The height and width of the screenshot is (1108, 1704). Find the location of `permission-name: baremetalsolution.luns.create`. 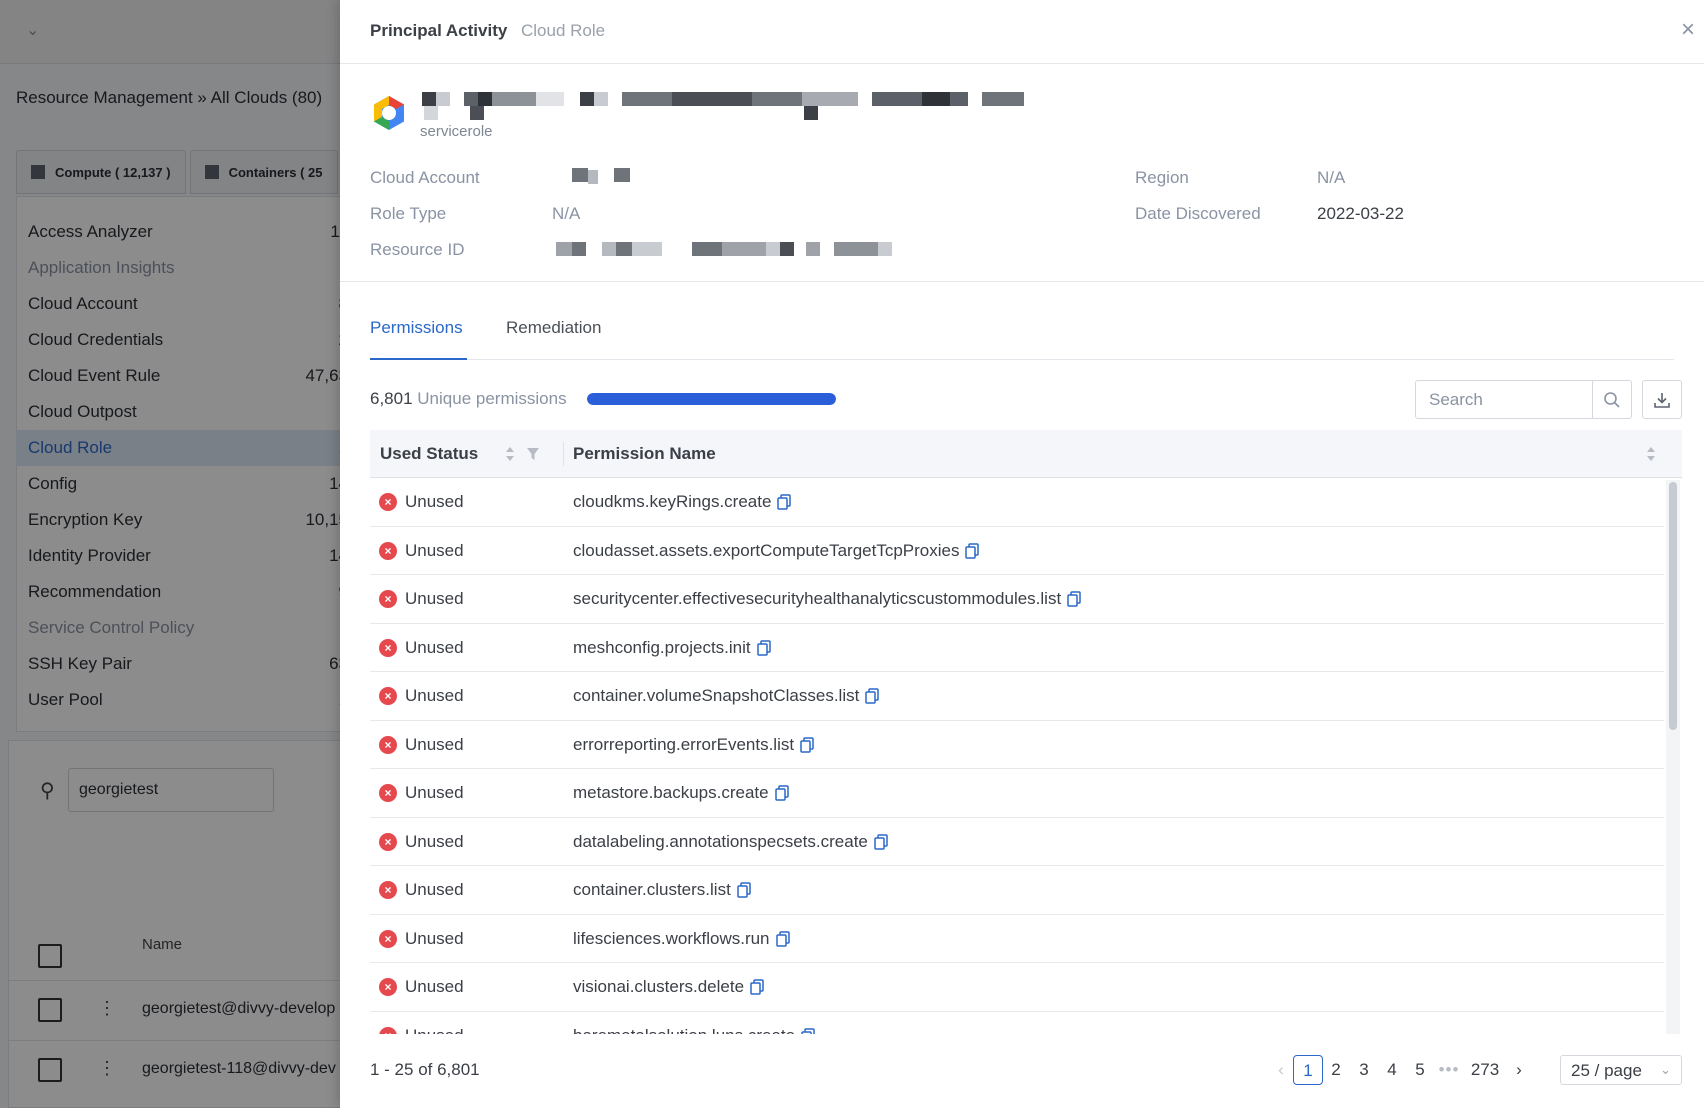

permission-name: baremetalsolution.luns.create is located at coordinates (684, 1030).